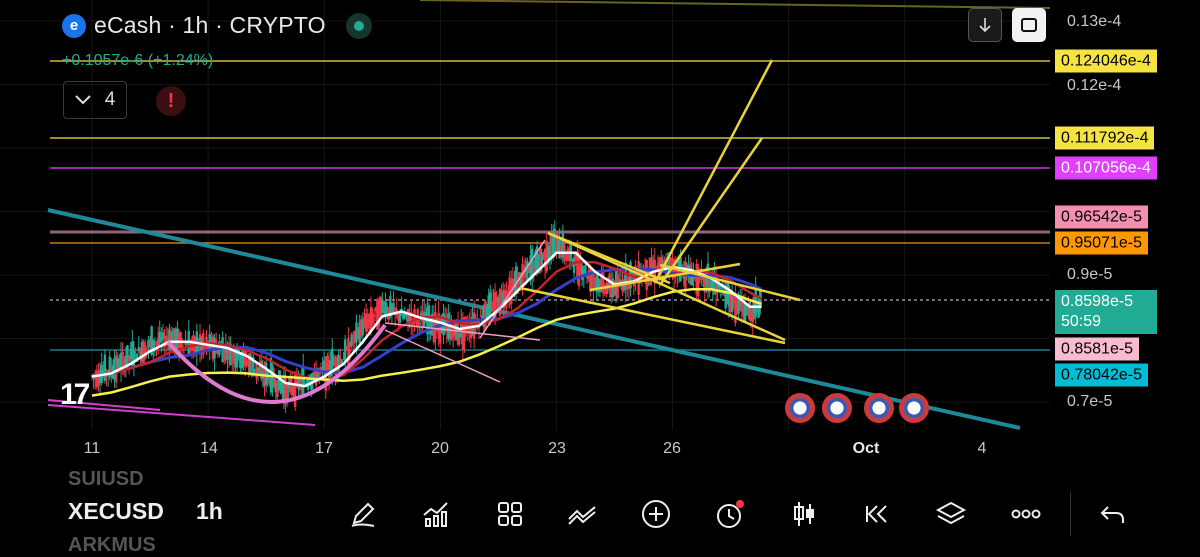 Image resolution: width=1200 pixels, height=557 pixels. I want to click on layouts-button, so click(510, 514).